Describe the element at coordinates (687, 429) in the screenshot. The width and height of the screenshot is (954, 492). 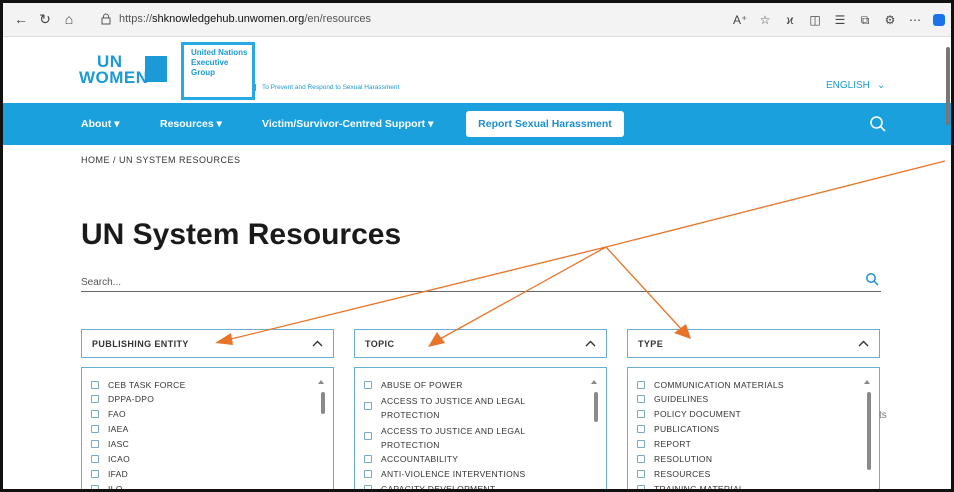
I see `option-label: PUBLICATIONS` at that location.